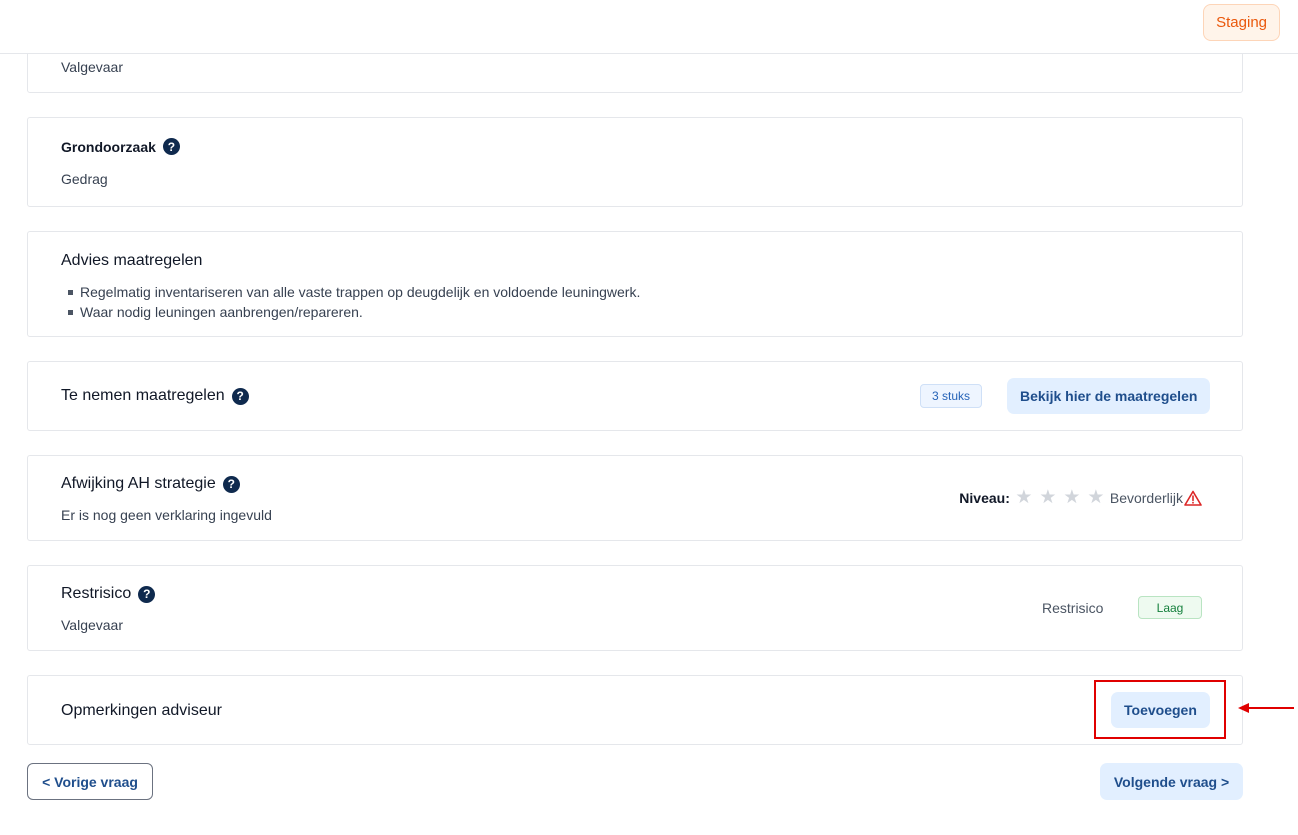  I want to click on count-badge: 3 stuks, so click(951, 396).